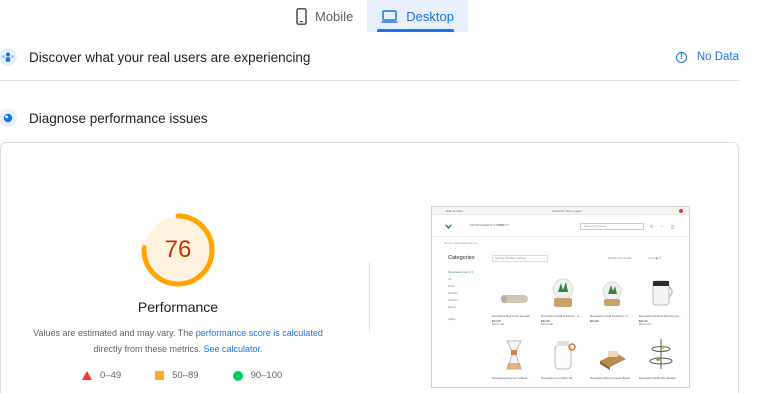  Describe the element at coordinates (450, 279) in the screenshot. I see `shot-side-link: All` at that location.